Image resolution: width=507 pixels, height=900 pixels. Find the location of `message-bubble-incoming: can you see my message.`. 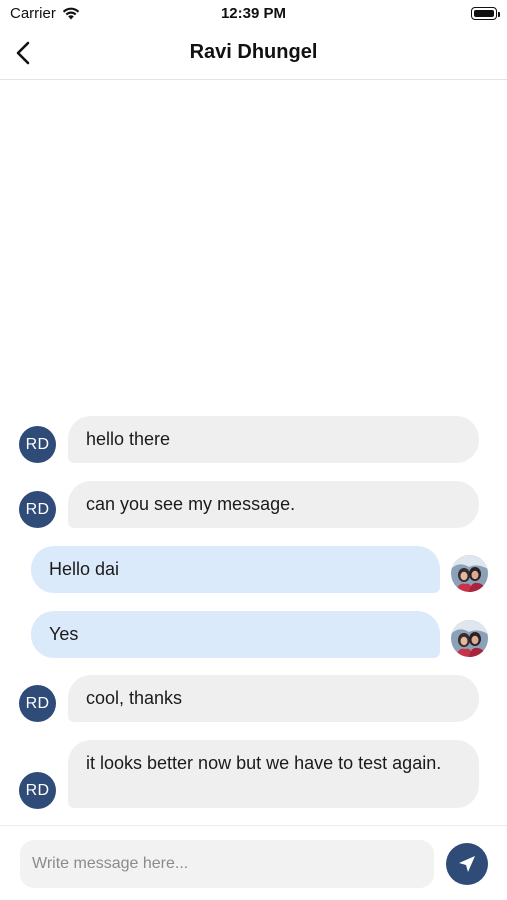

message-bubble-incoming: can you see my message. is located at coordinates (273, 504).